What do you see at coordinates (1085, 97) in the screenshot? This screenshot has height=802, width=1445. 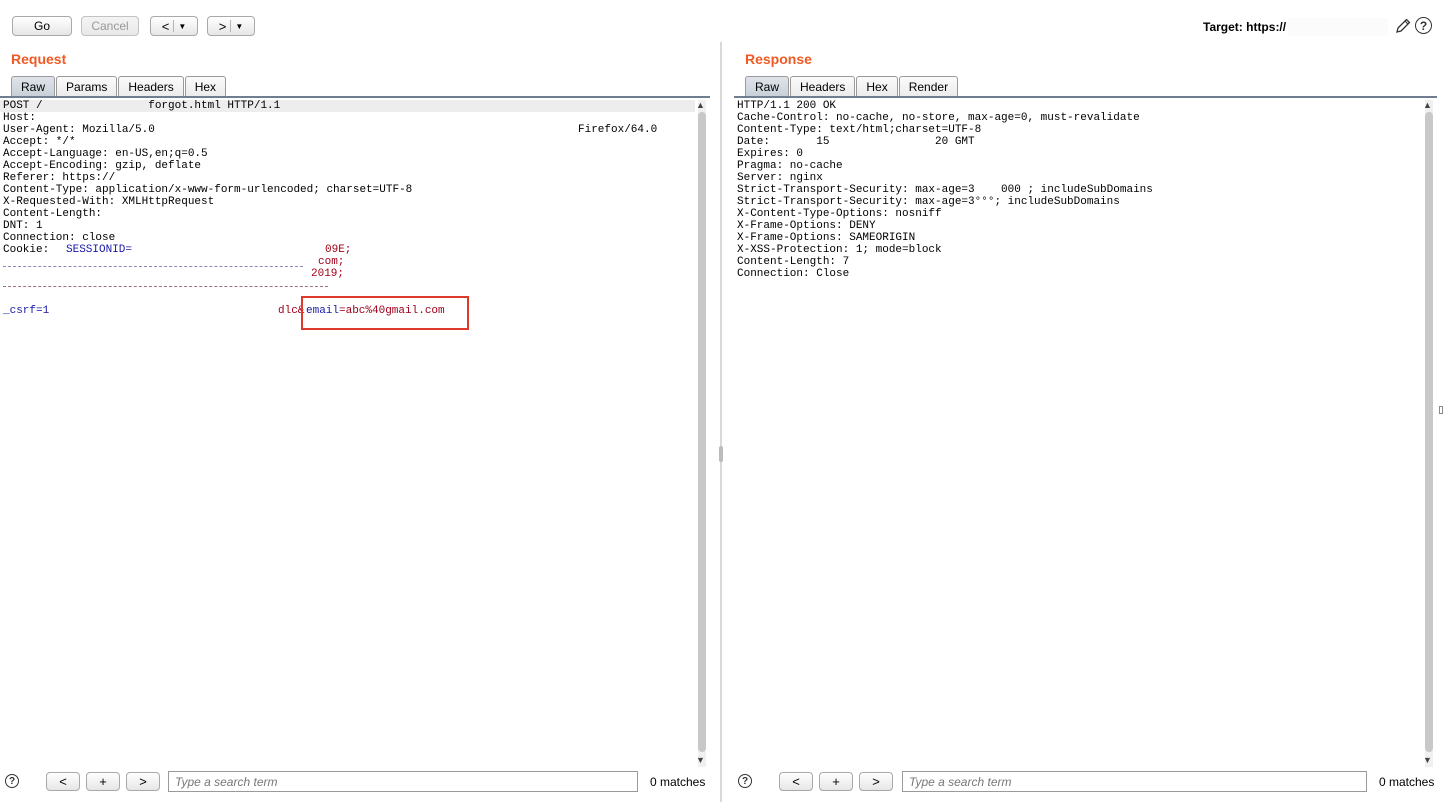 I see `response-tab-underline` at bounding box center [1085, 97].